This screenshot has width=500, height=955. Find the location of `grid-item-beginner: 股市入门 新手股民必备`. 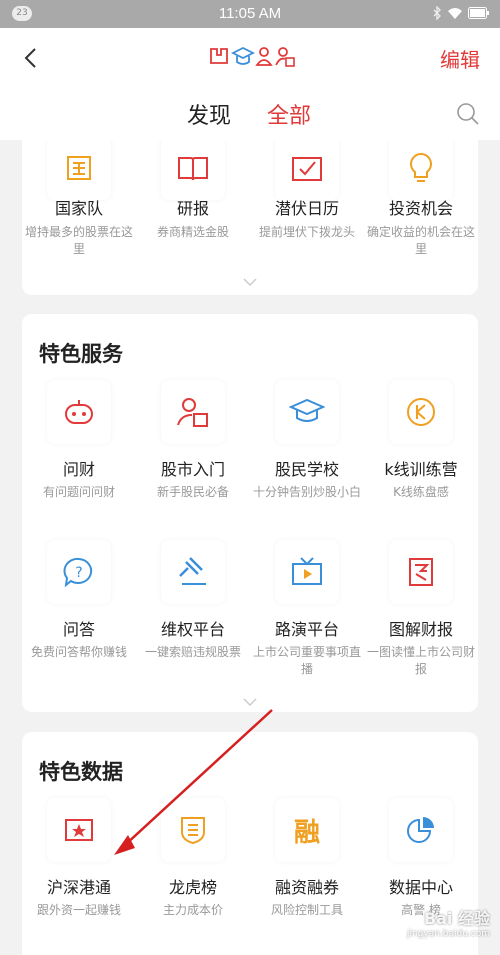

grid-item-beginner: 股市入门 新手股民必备 is located at coordinates (193, 455).